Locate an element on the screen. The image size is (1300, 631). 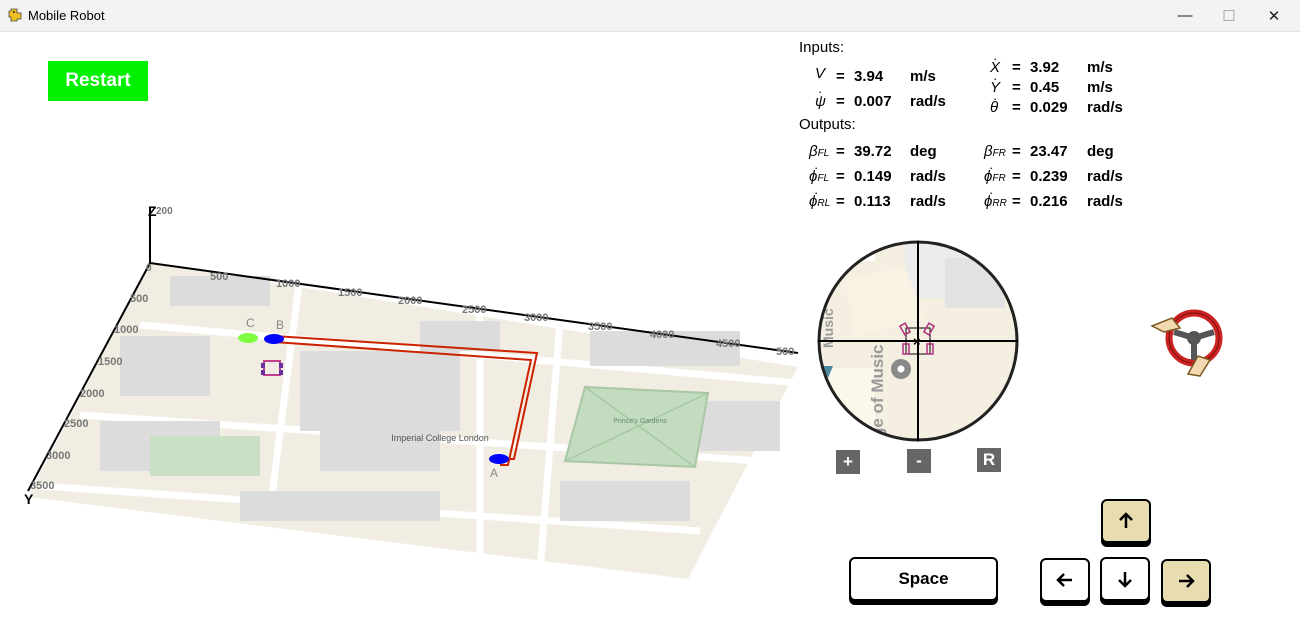
beta-fl-unit: deg is located at coordinates (923, 151).